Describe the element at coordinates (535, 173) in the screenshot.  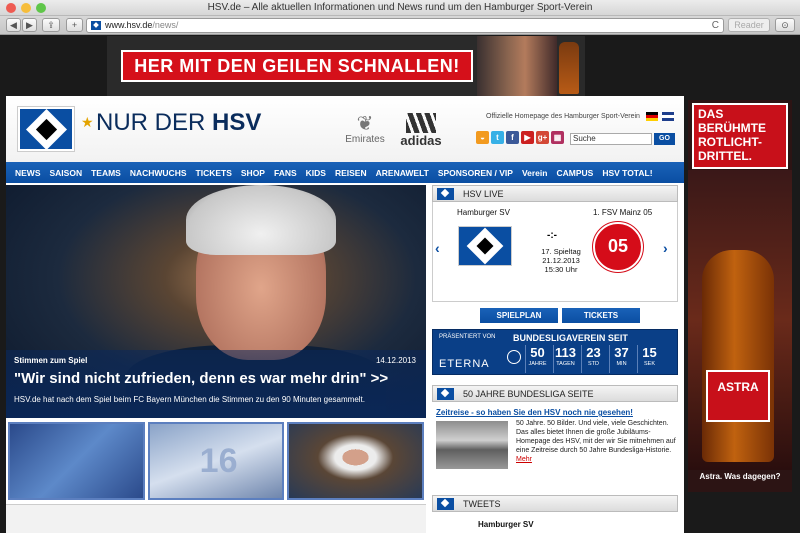
I see `nav-item-verein: Verein` at that location.